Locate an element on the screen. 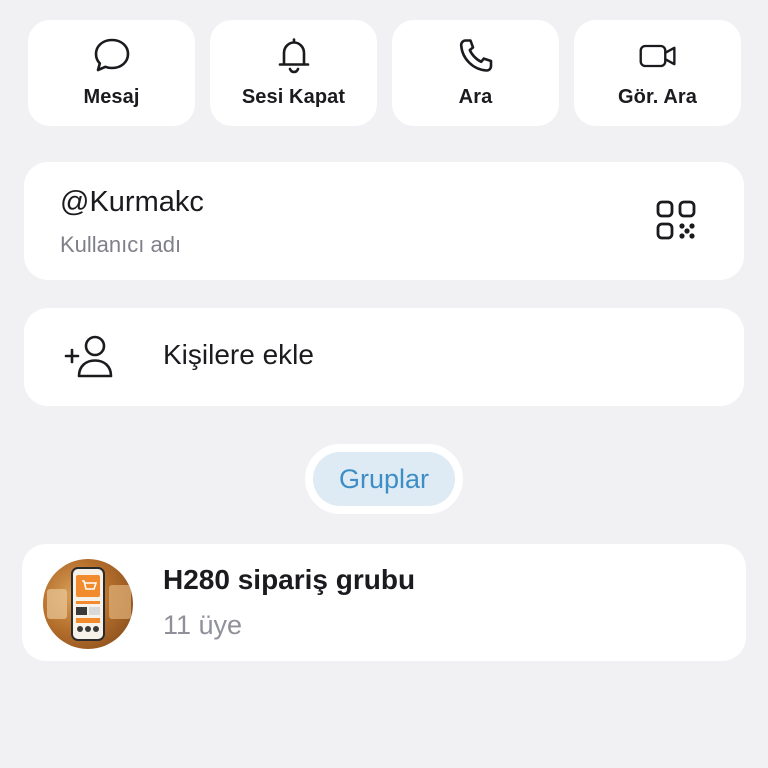 The image size is (768, 768). username-value: @Kurmakc is located at coordinates (132, 202).